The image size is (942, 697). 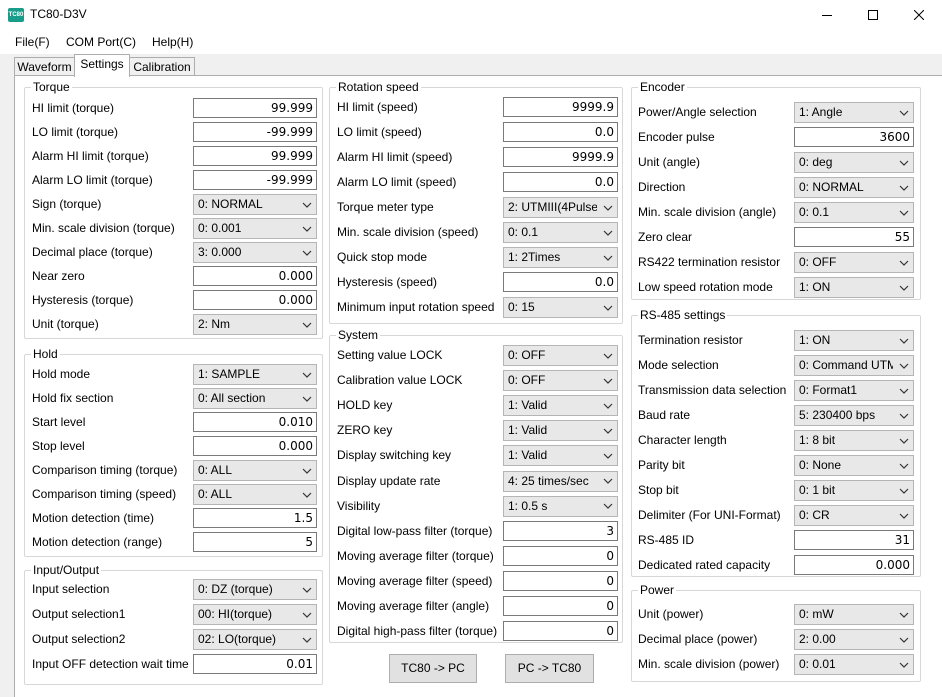 I want to click on menu-help: Help(H), so click(x=172, y=42).